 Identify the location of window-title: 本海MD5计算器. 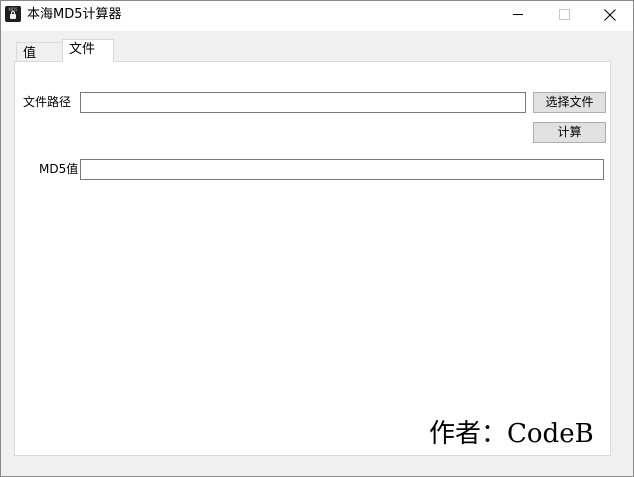
(74, 14).